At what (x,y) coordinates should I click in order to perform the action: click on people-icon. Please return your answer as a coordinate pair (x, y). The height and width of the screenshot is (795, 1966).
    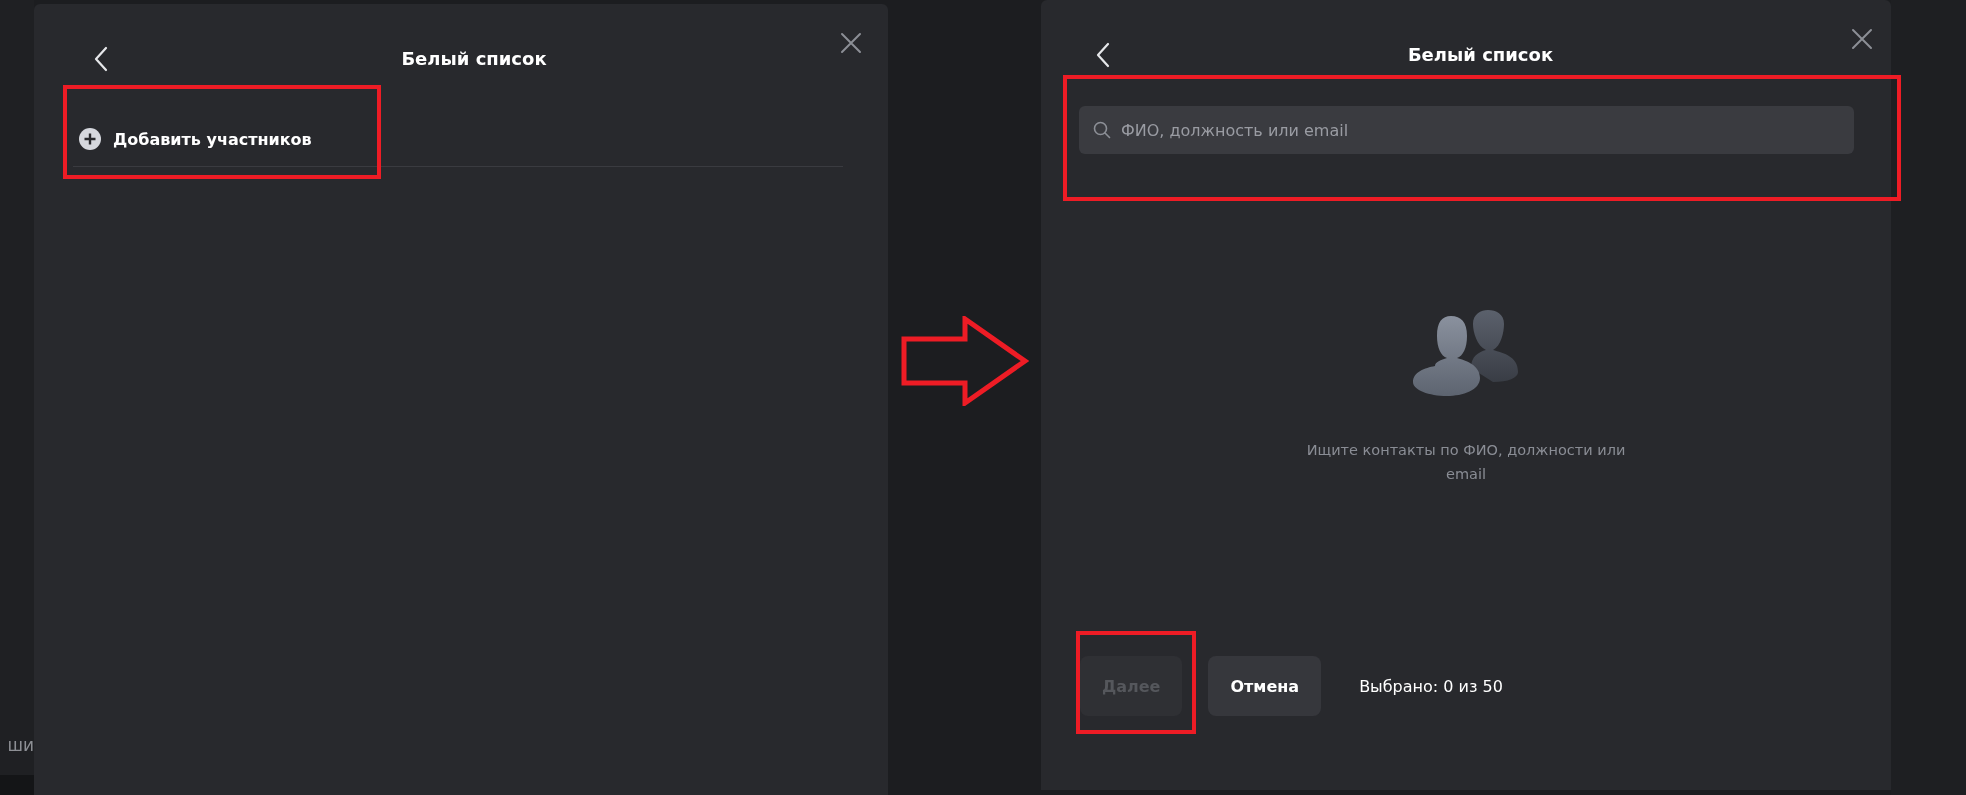
    Looking at the image, I should click on (1466, 353).